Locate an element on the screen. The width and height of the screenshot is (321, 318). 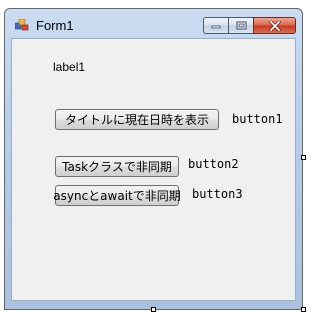
task-class-async-button: Taskクラスで非同期 is located at coordinates (117, 166).